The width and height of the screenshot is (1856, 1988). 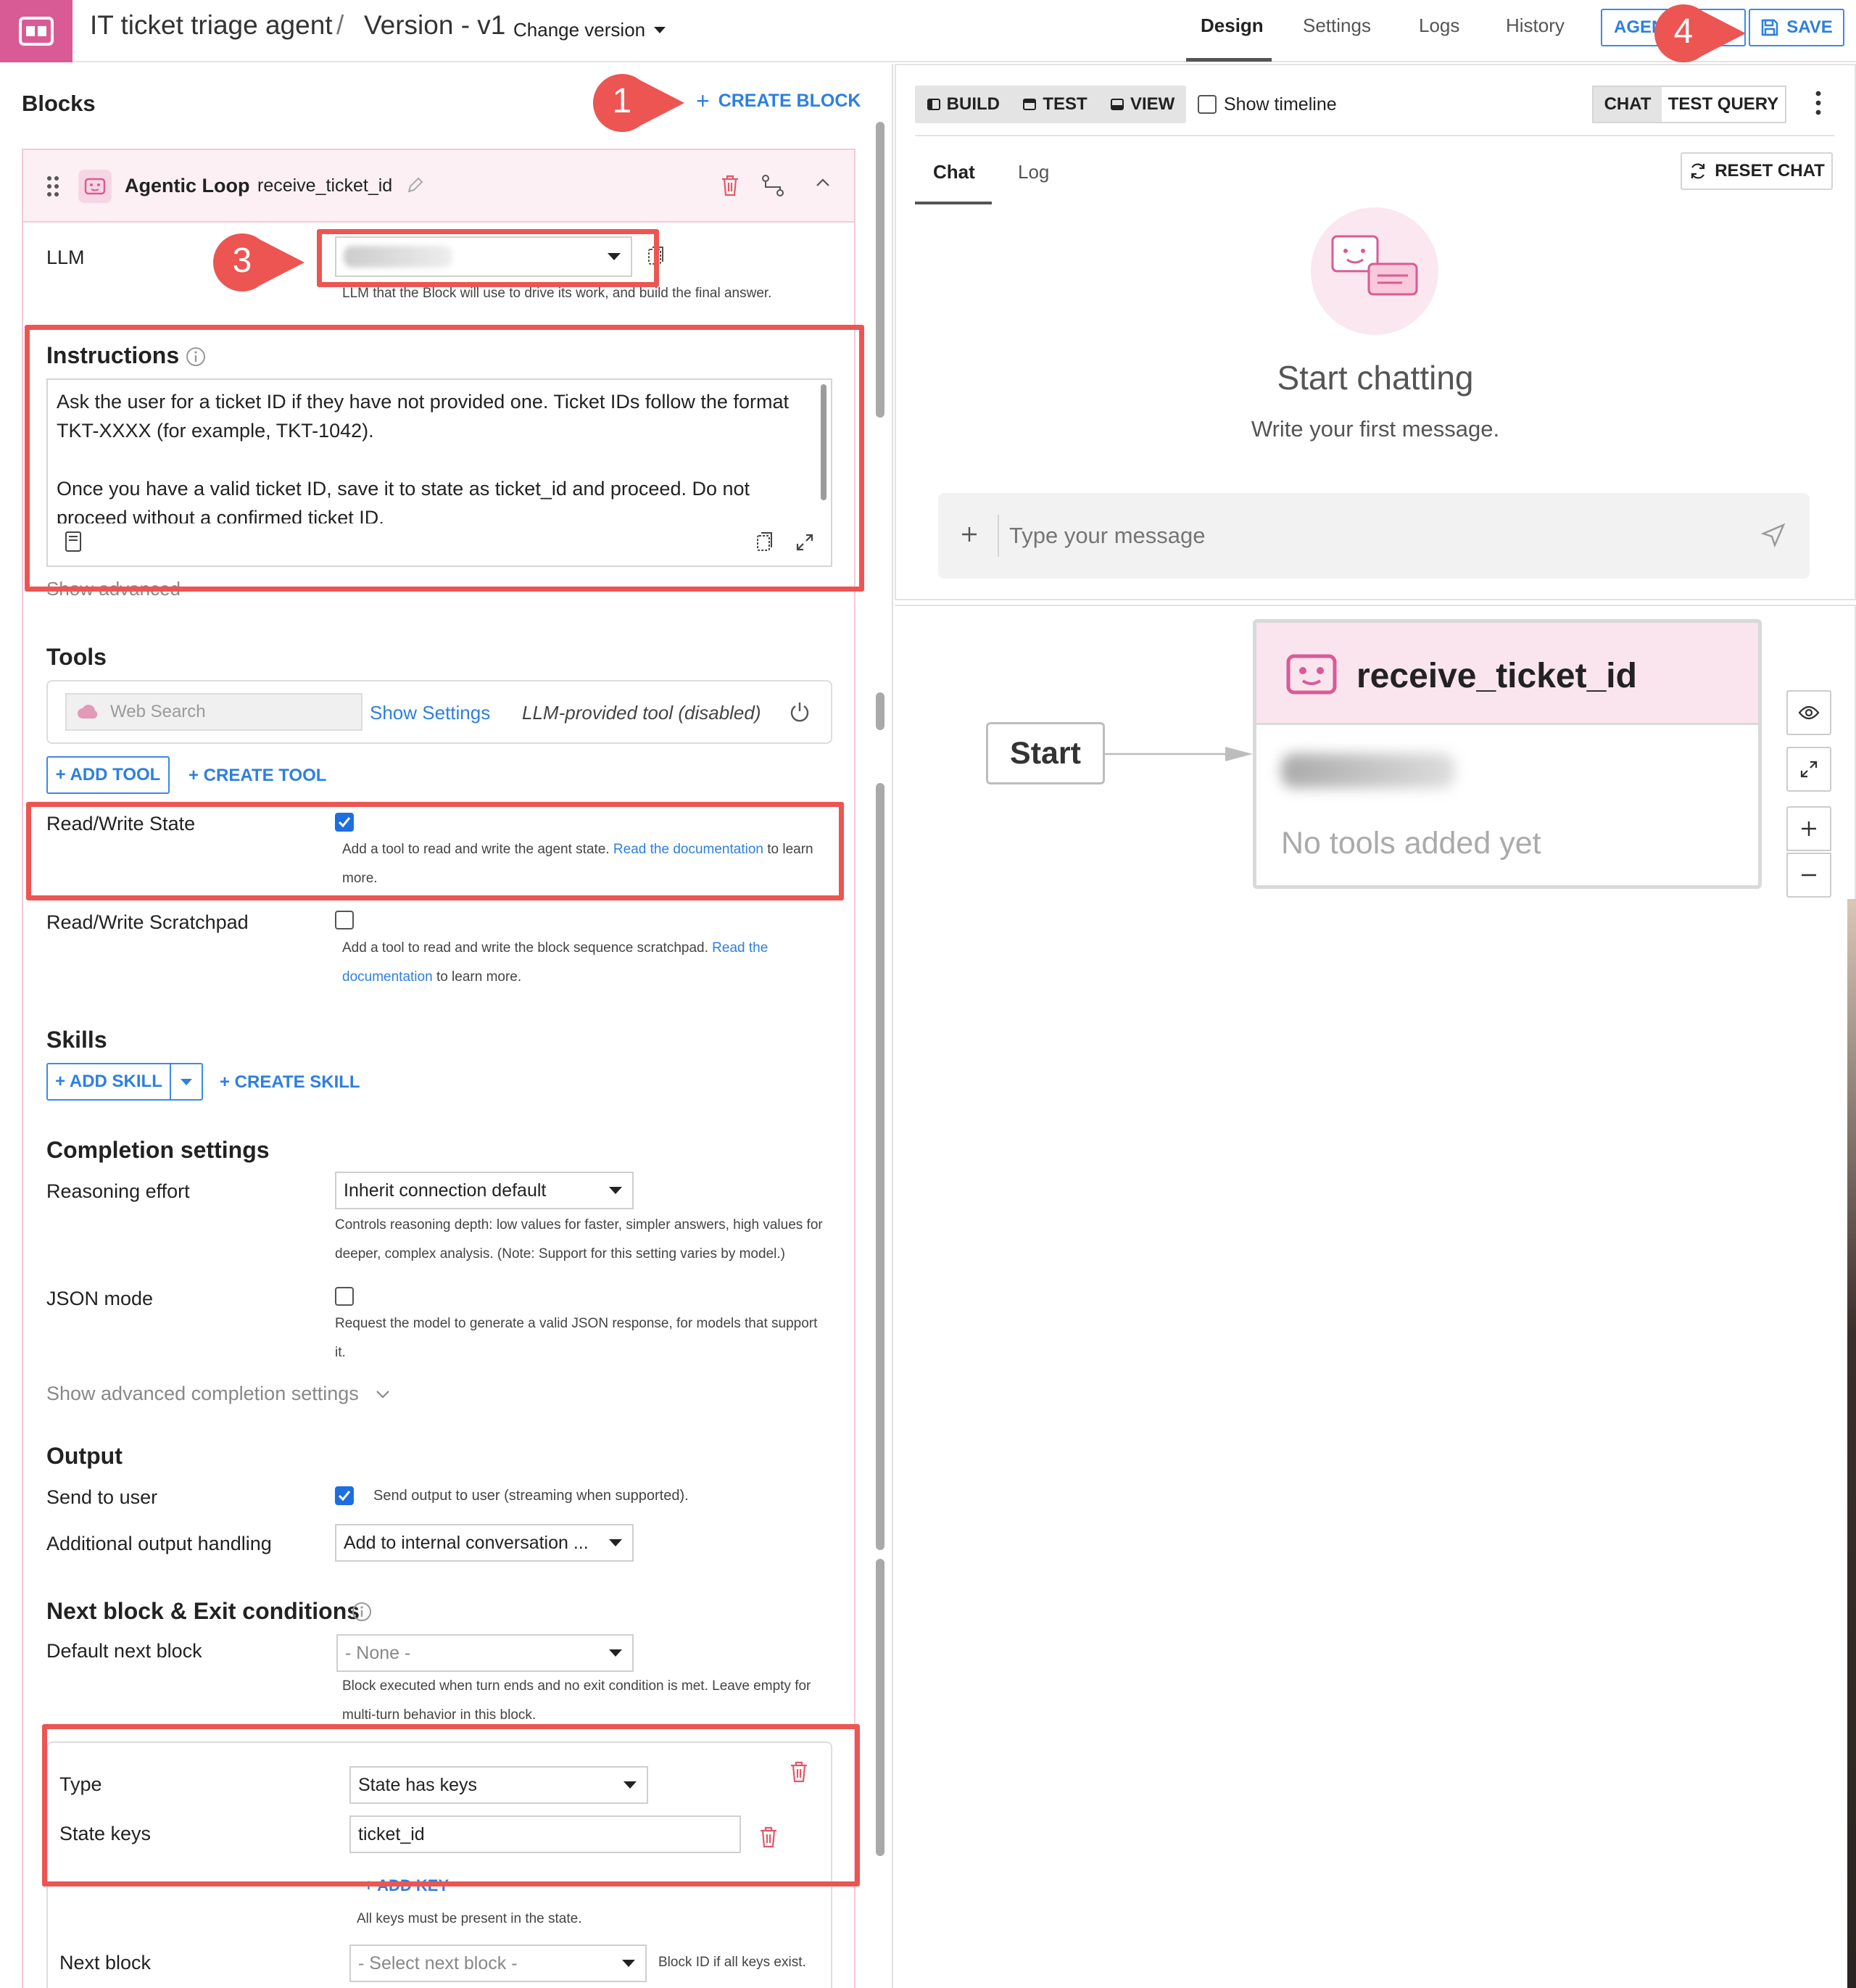 What do you see at coordinates (414, 186) in the screenshot?
I see `pencil-icon` at bounding box center [414, 186].